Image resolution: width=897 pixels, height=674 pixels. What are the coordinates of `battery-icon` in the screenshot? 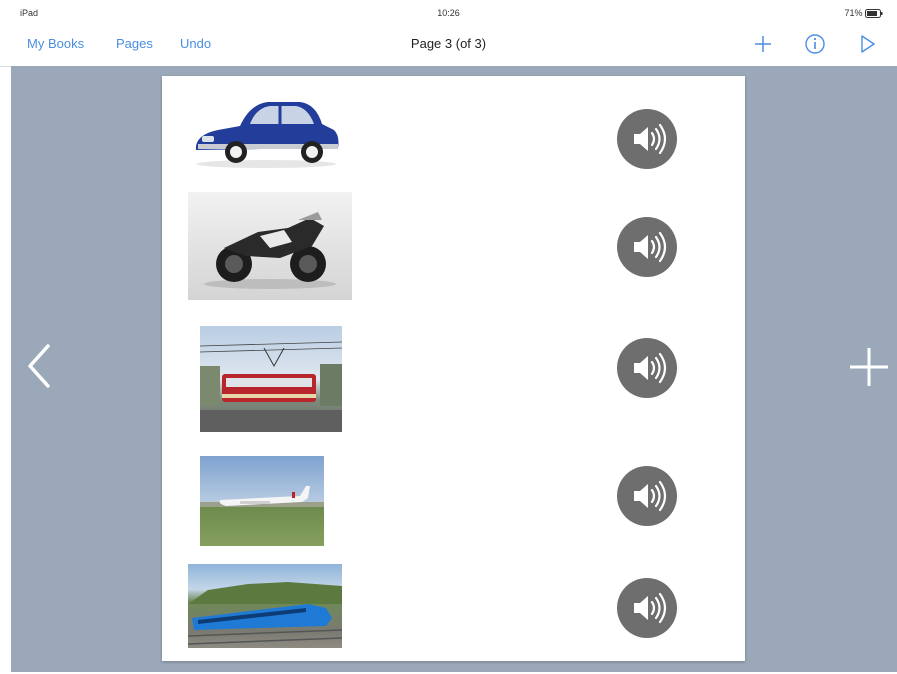 It's located at (874, 14).